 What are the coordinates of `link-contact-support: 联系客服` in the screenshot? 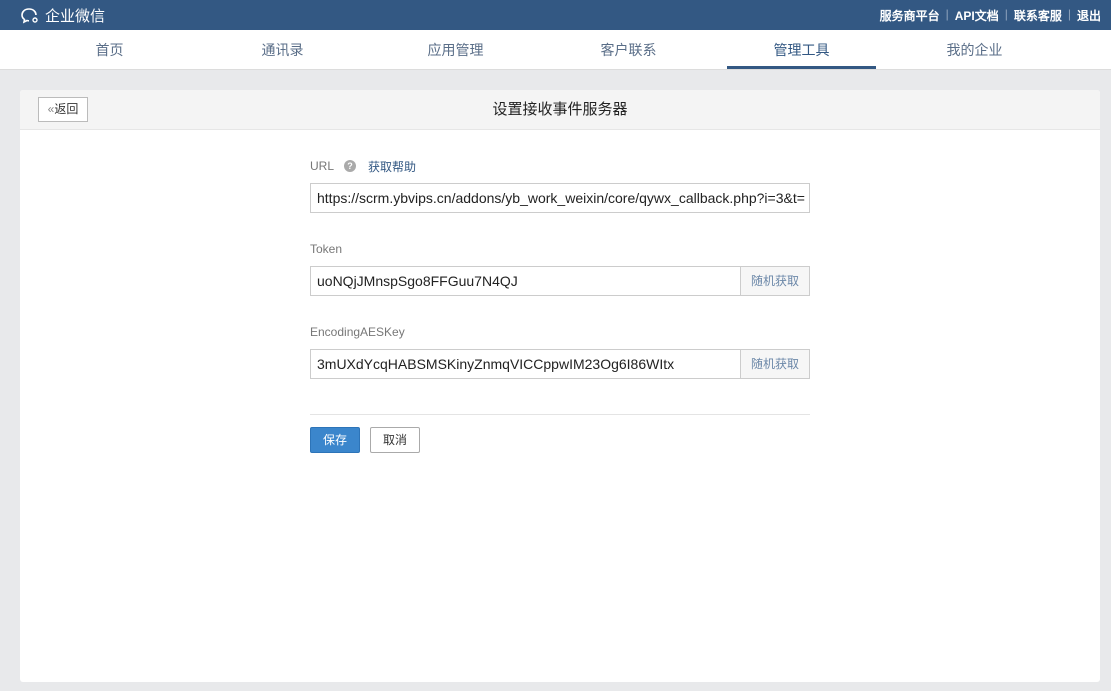 It's located at (1038, 15).